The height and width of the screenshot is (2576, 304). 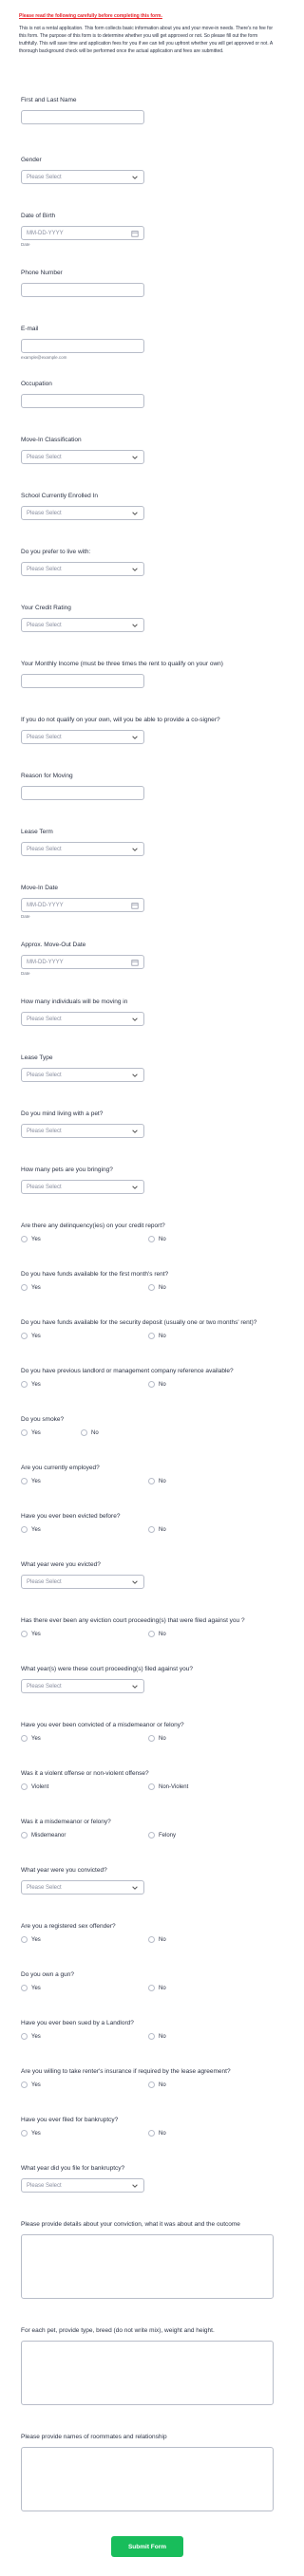 What do you see at coordinates (82, 346) in the screenshot?
I see `email-input` at bounding box center [82, 346].